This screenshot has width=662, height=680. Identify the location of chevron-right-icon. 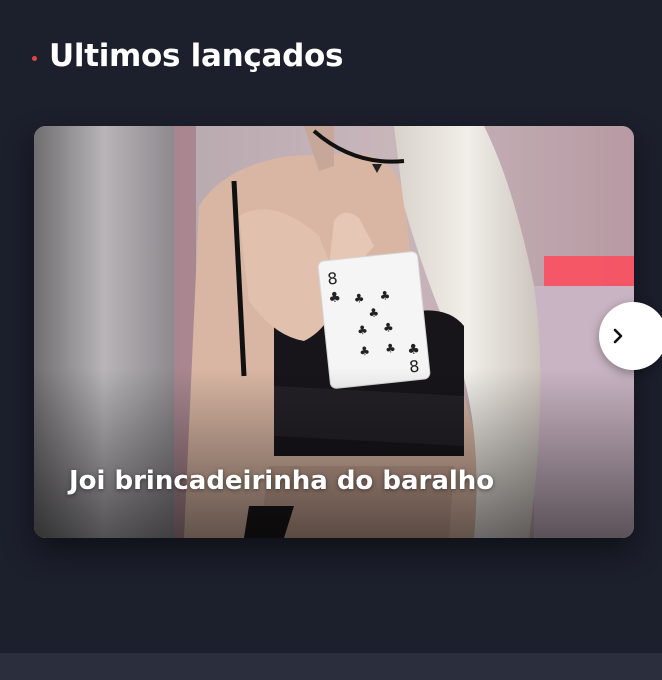
(618, 336).